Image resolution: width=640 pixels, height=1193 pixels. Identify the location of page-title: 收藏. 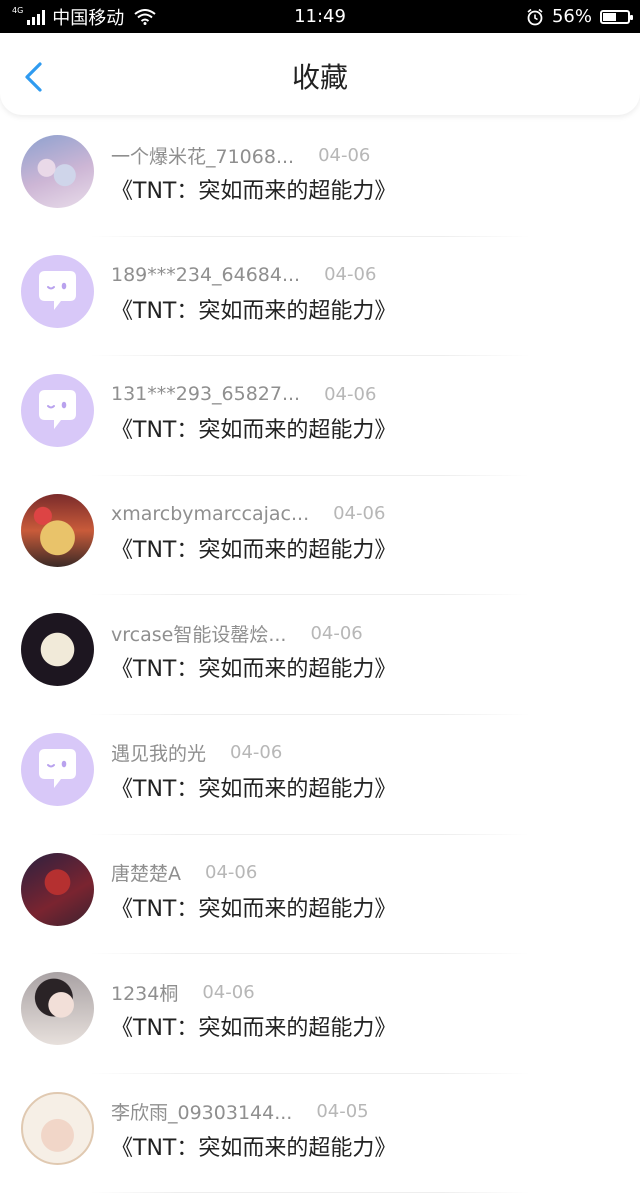
(319, 77).